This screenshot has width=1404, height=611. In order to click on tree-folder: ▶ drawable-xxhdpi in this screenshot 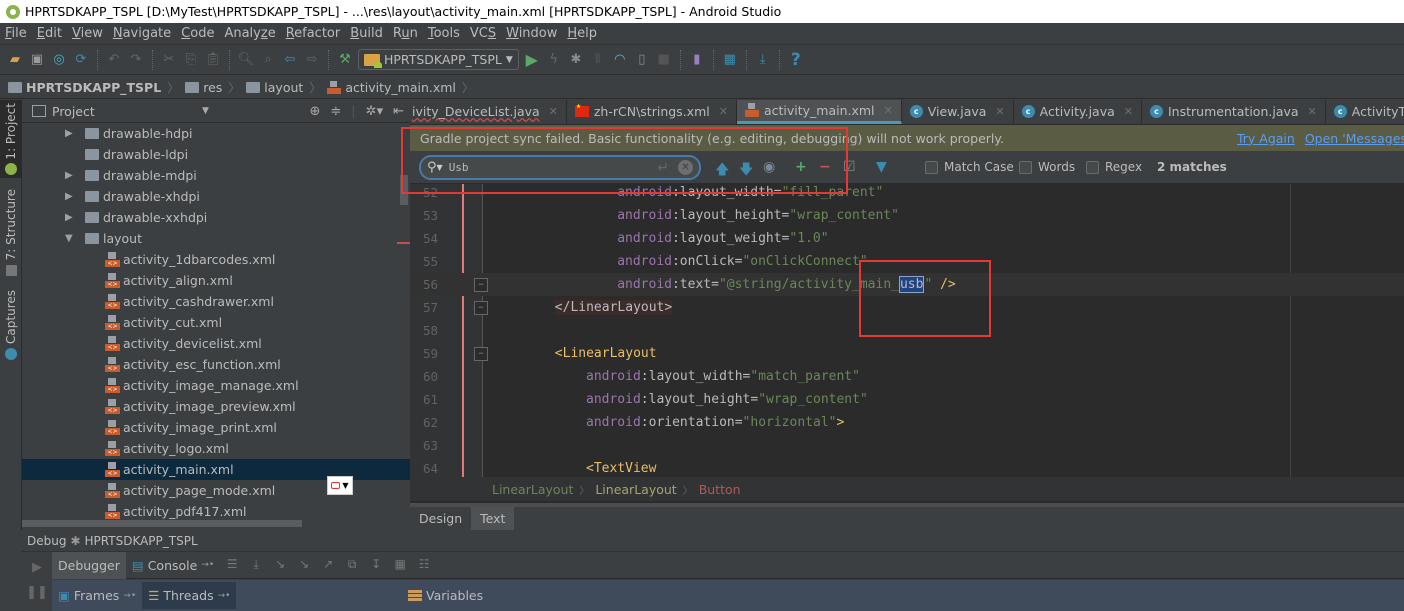, I will do `click(216, 217)`.